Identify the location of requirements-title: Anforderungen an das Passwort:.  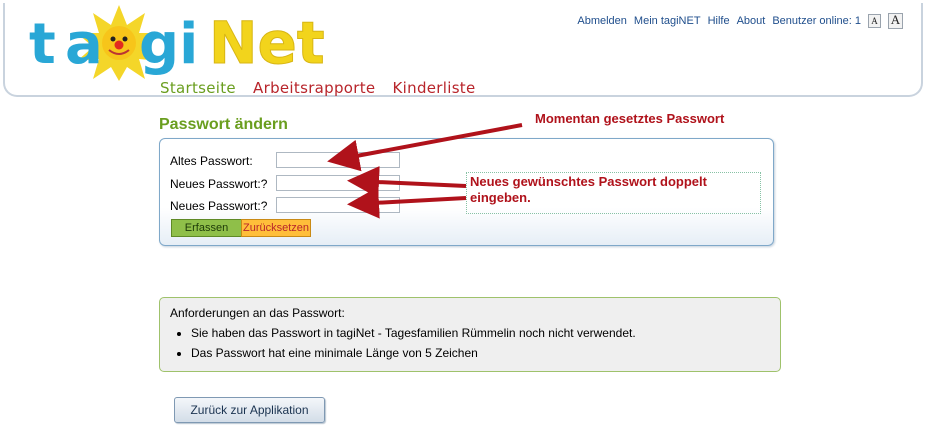
(257, 313).